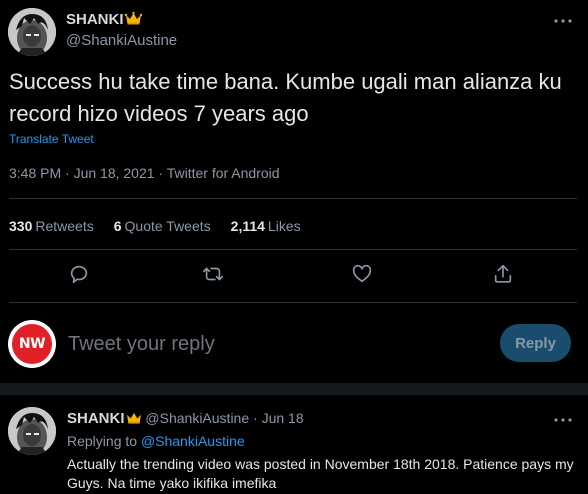 Image resolution: width=588 pixels, height=494 pixels. What do you see at coordinates (278, 418) in the screenshot?
I see `reply-date: · Jun 18` at bounding box center [278, 418].